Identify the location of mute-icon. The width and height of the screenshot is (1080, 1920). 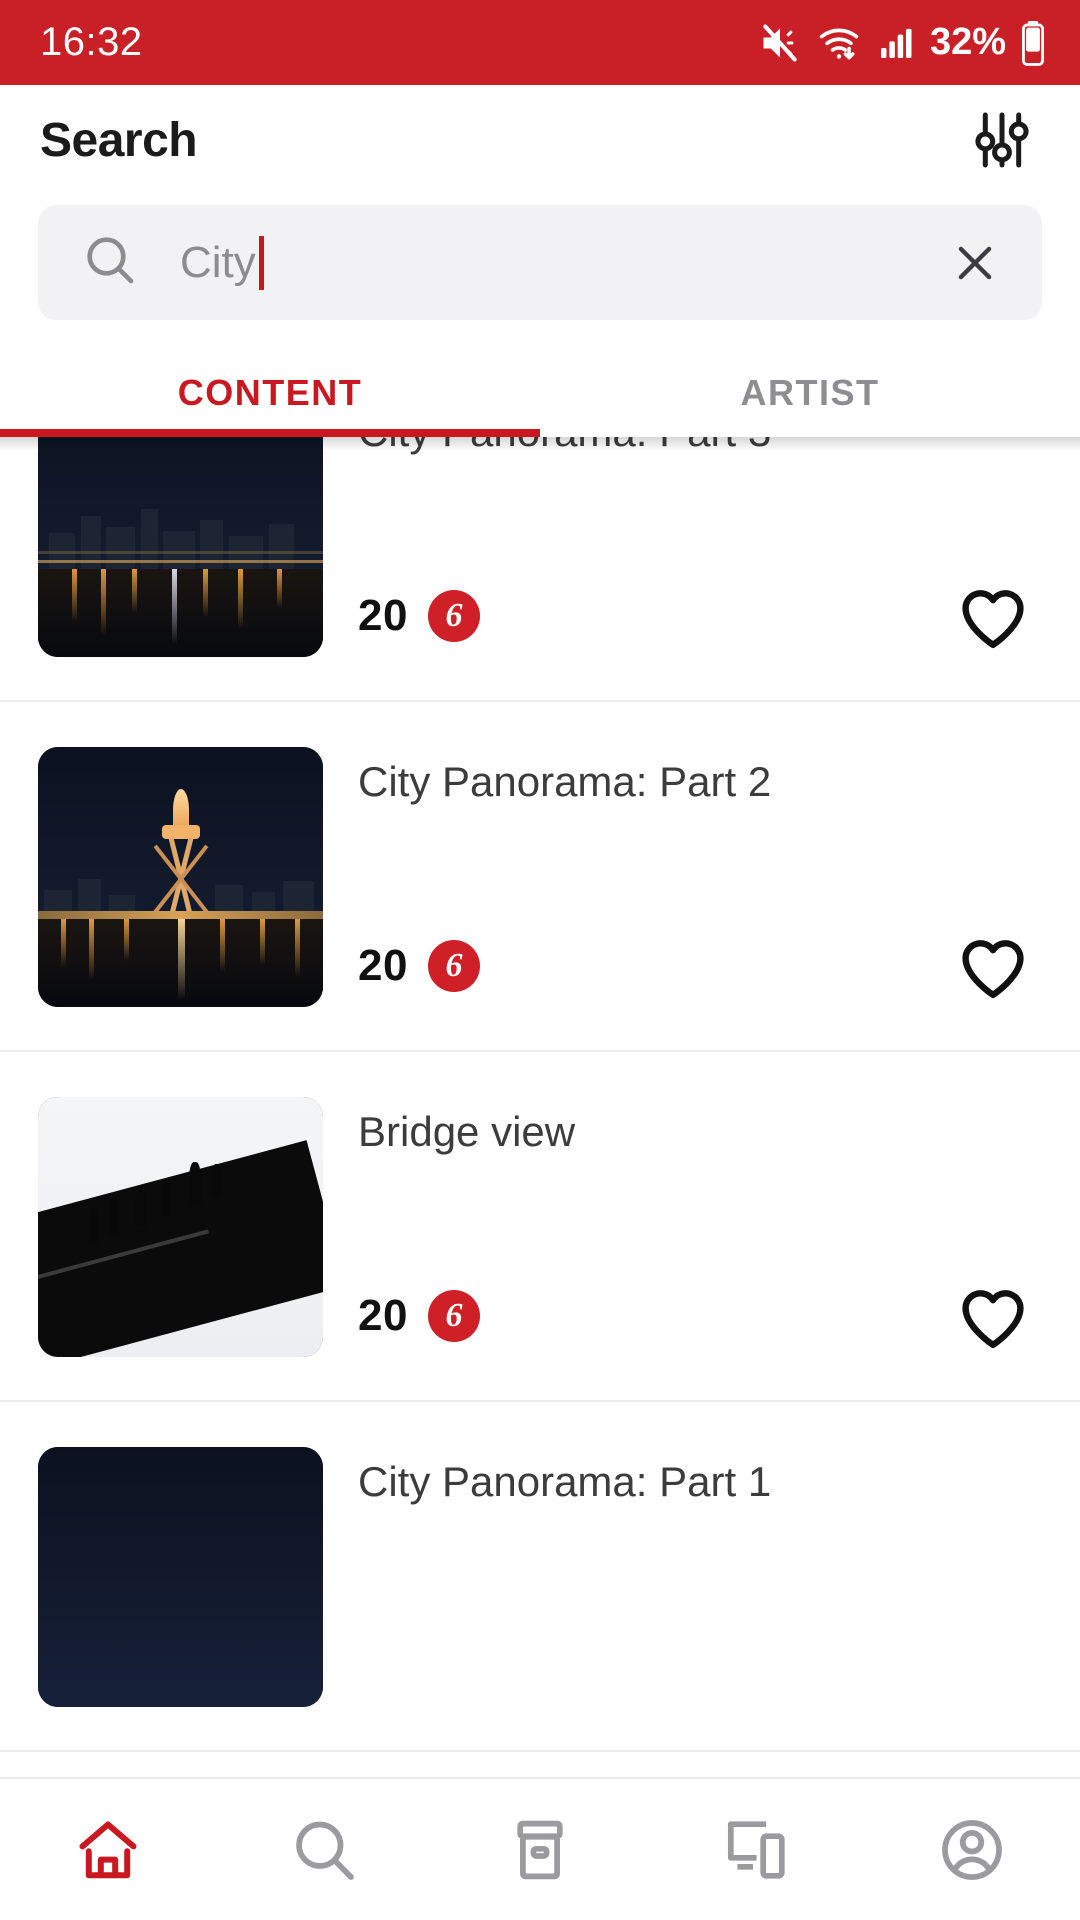
(780, 43).